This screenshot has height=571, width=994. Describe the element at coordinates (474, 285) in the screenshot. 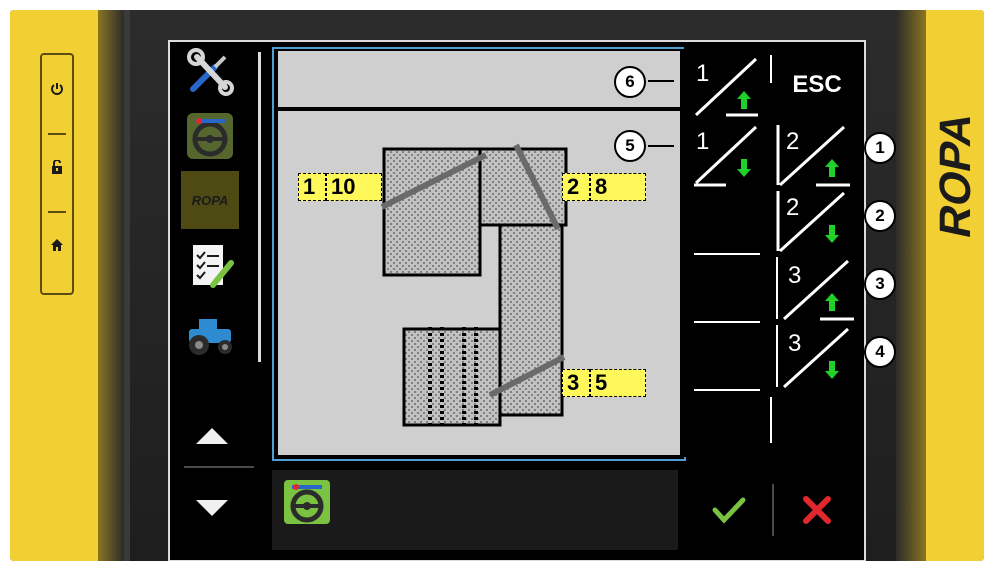

I see `conveyor-layout` at that location.